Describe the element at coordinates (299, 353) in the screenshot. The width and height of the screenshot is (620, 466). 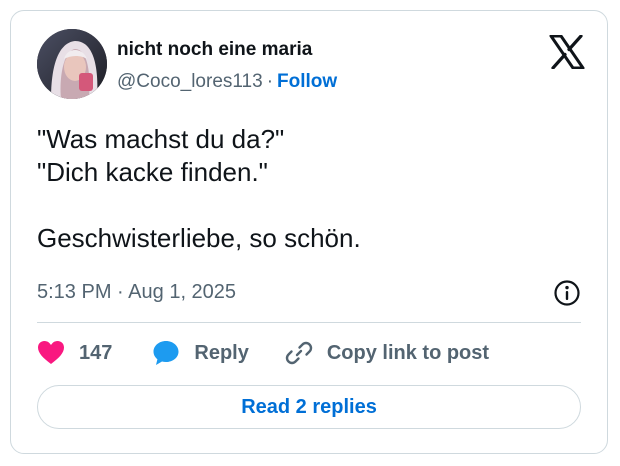
I see `link-icon` at that location.